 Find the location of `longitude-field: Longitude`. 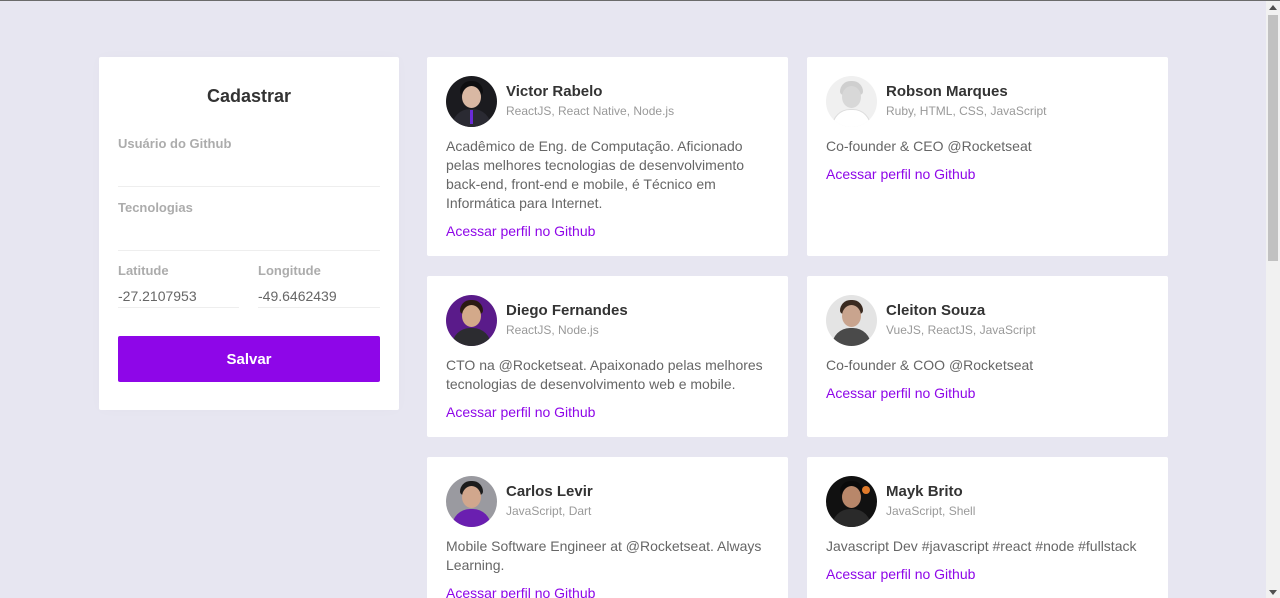

longitude-field: Longitude is located at coordinates (319, 285).